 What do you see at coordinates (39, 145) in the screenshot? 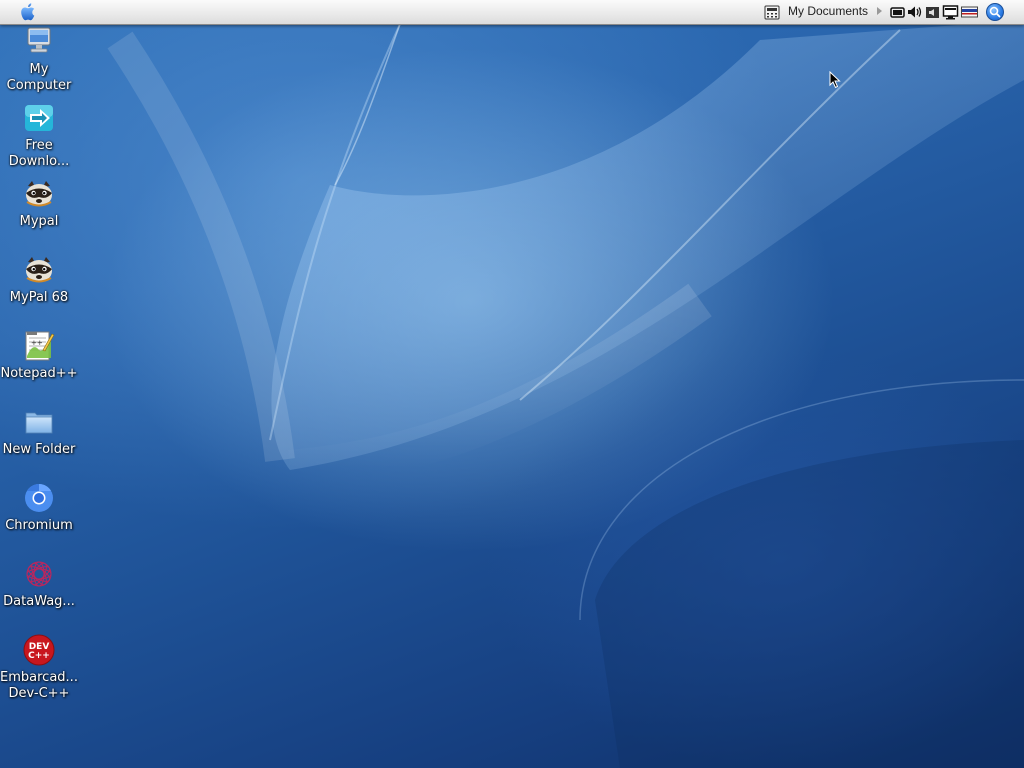
I see `desktop-icon-label: Free` at bounding box center [39, 145].